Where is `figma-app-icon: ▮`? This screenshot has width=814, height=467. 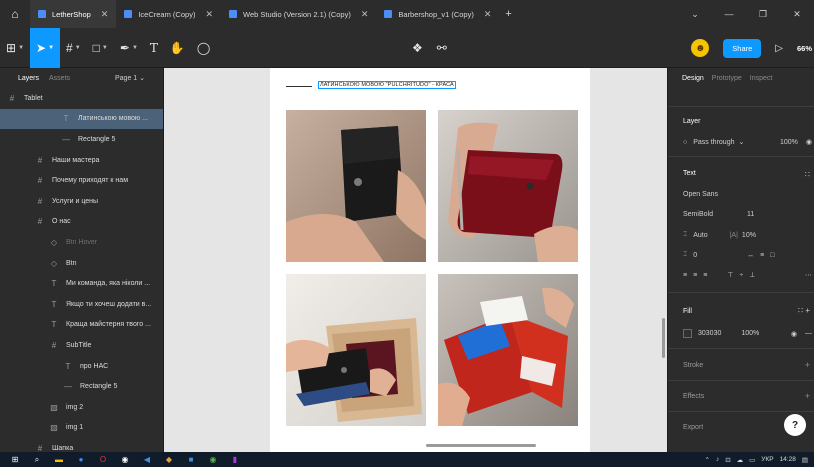
figma-app-icon: ▮ is located at coordinates (235, 459).